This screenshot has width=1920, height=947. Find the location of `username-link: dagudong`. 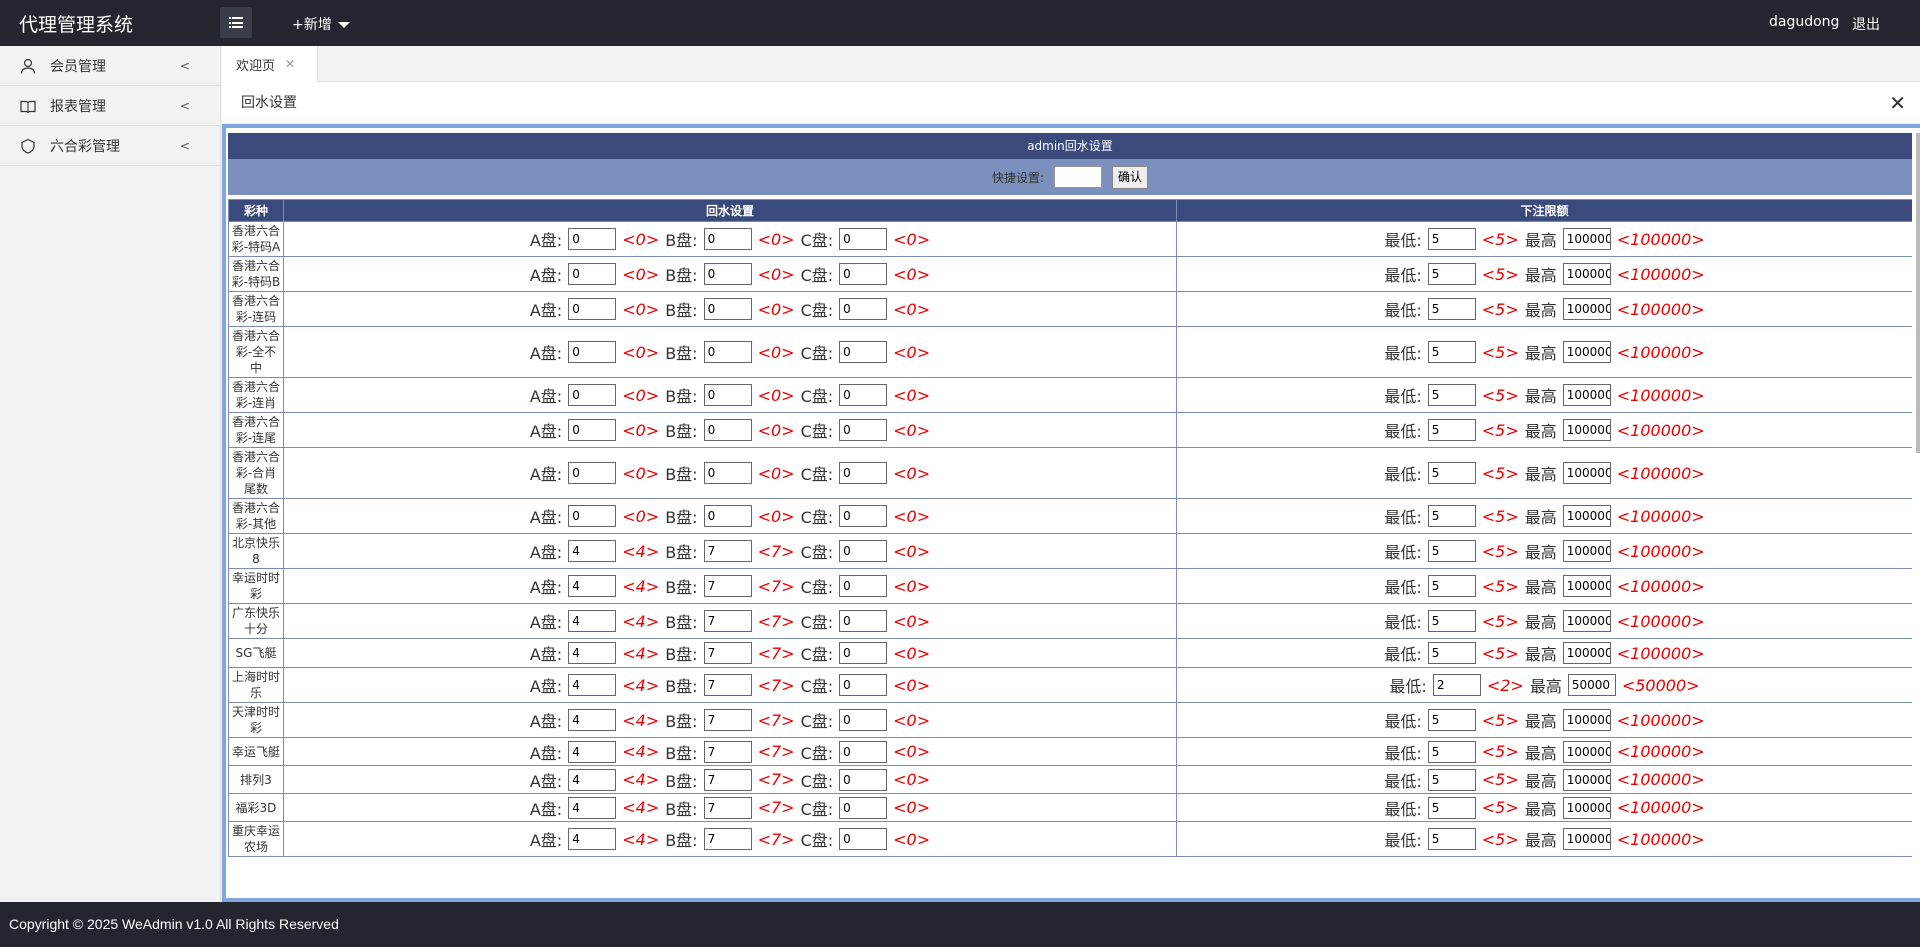

username-link: dagudong is located at coordinates (1804, 22).